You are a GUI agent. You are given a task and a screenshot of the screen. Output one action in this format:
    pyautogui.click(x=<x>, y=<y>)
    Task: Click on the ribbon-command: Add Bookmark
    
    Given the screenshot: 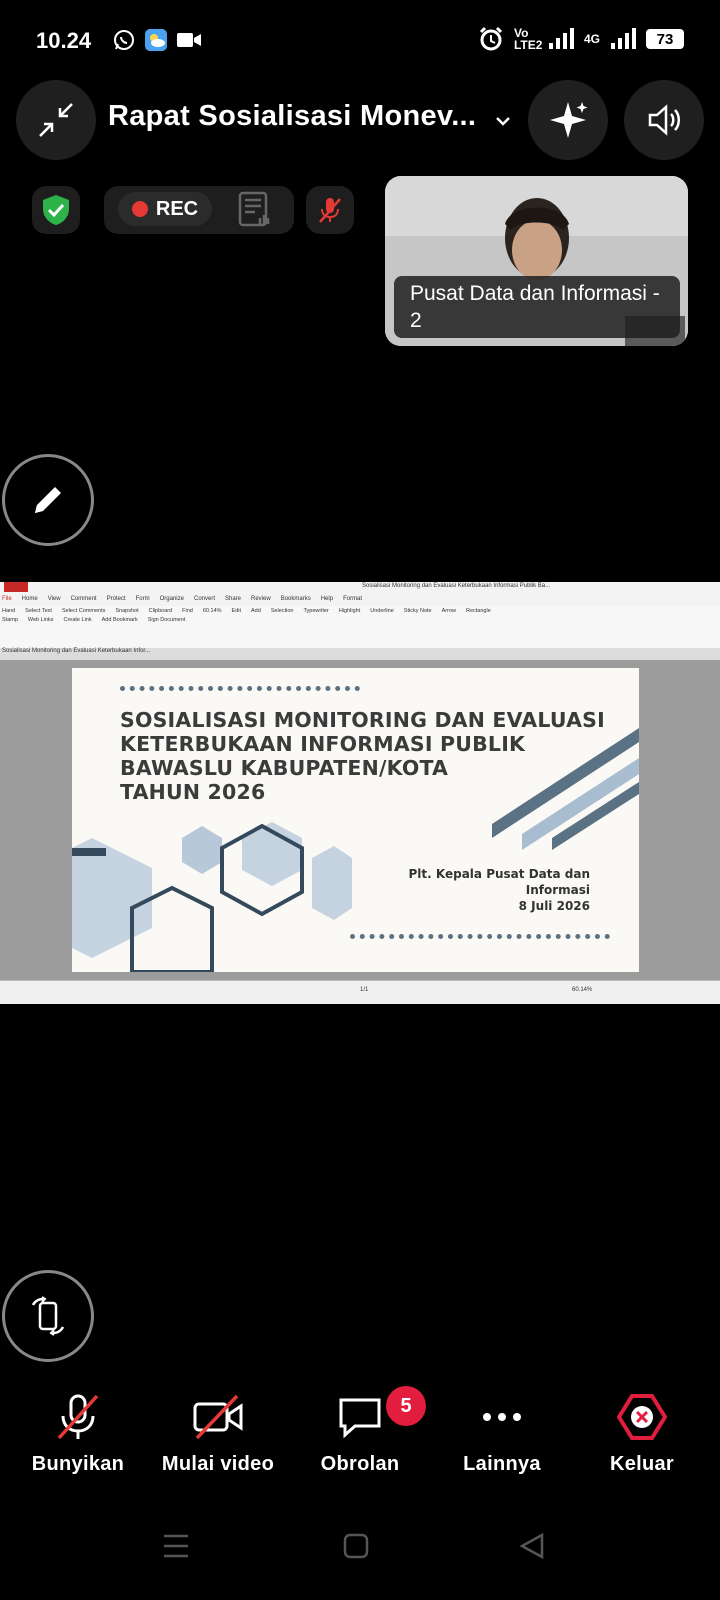 What is the action you would take?
    pyautogui.click(x=119, y=620)
    